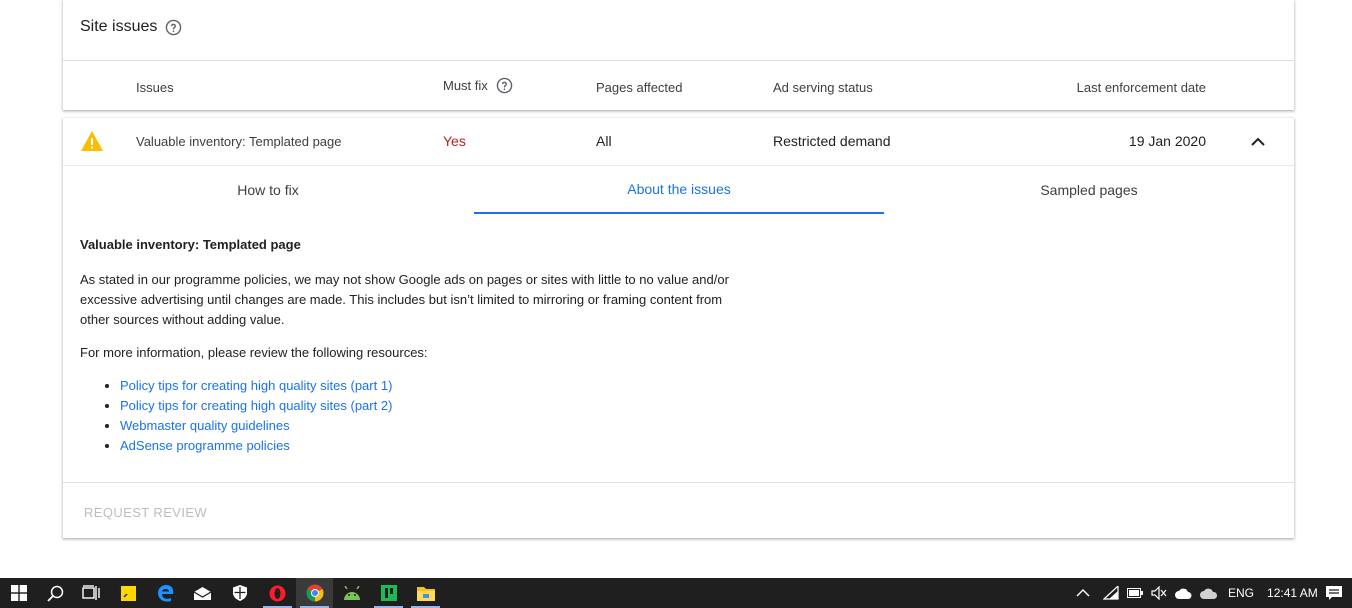 Image resolution: width=1352 pixels, height=608 pixels. Describe the element at coordinates (1141, 87) in the screenshot. I see `column-last-enforcement-date: Last enforcement date` at that location.